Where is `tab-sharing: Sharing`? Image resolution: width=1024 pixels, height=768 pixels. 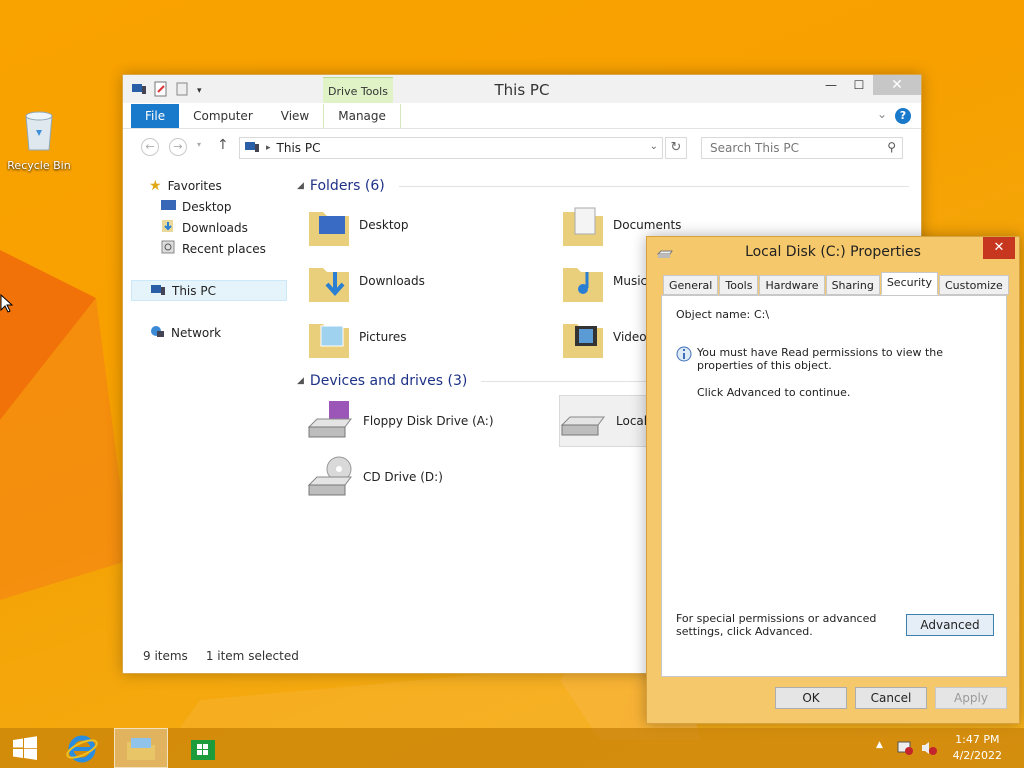 tab-sharing: Sharing is located at coordinates (852, 285).